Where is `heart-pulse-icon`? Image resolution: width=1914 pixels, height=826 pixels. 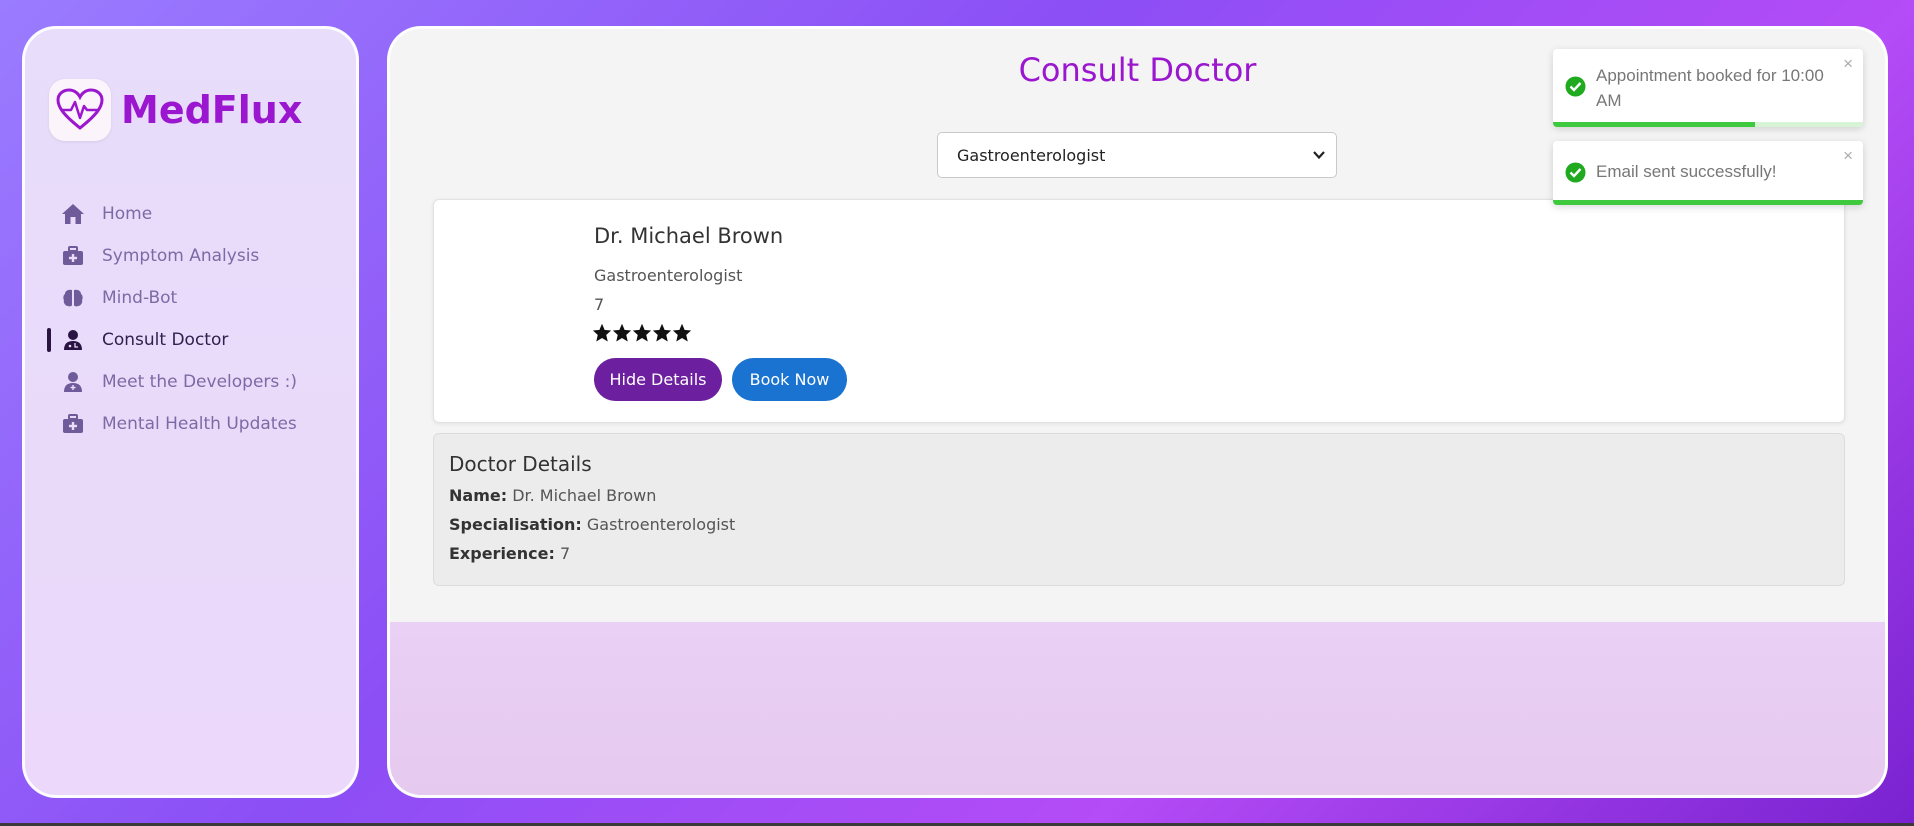 heart-pulse-icon is located at coordinates (80, 110).